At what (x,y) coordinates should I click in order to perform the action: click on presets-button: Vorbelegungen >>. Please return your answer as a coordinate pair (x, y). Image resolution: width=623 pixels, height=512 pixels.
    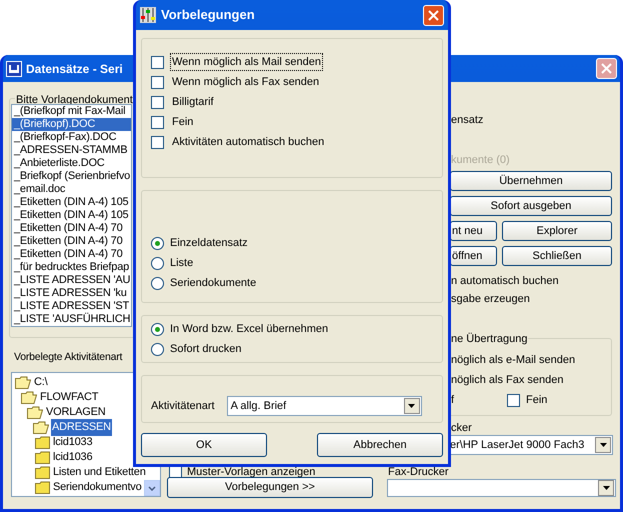
    Looking at the image, I should click on (270, 487).